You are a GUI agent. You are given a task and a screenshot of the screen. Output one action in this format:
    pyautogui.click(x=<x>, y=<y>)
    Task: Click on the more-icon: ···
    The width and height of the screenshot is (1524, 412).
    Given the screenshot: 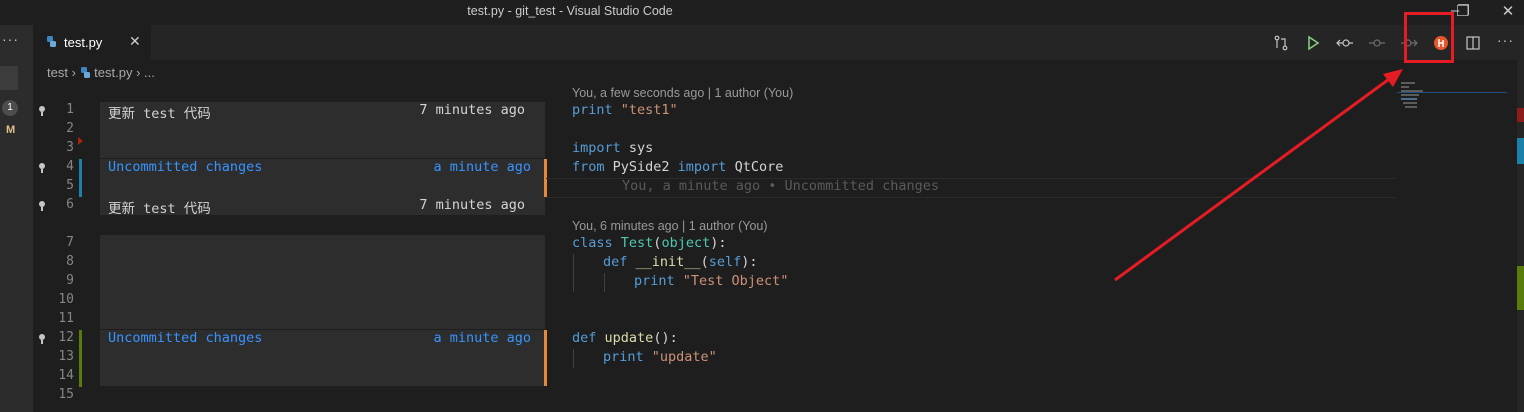 What is the action you would take?
    pyautogui.click(x=10, y=39)
    